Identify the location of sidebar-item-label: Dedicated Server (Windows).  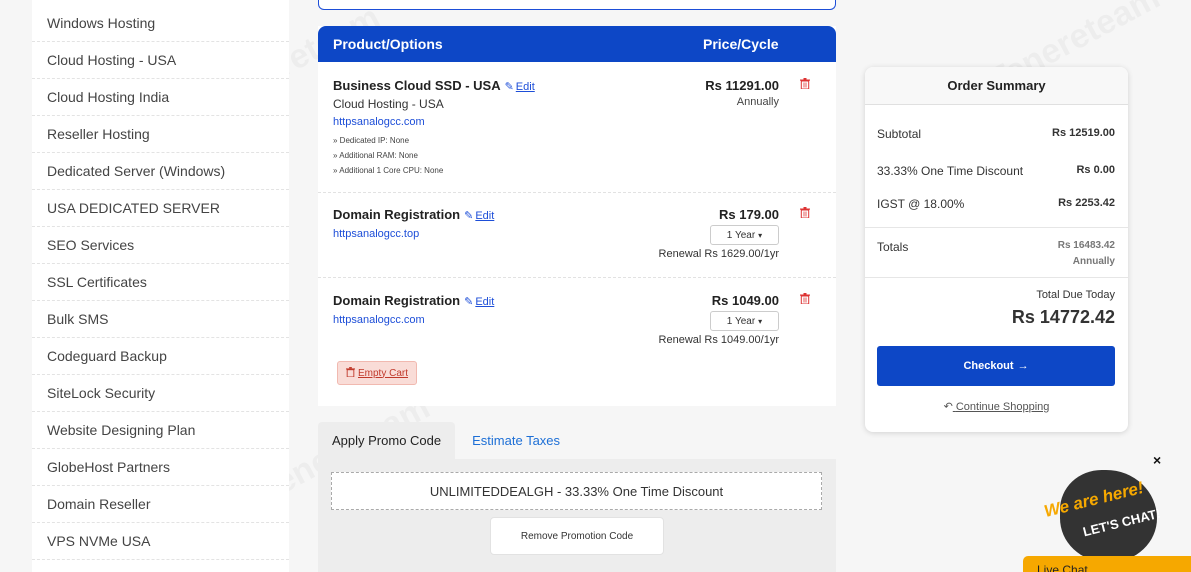
(136, 171).